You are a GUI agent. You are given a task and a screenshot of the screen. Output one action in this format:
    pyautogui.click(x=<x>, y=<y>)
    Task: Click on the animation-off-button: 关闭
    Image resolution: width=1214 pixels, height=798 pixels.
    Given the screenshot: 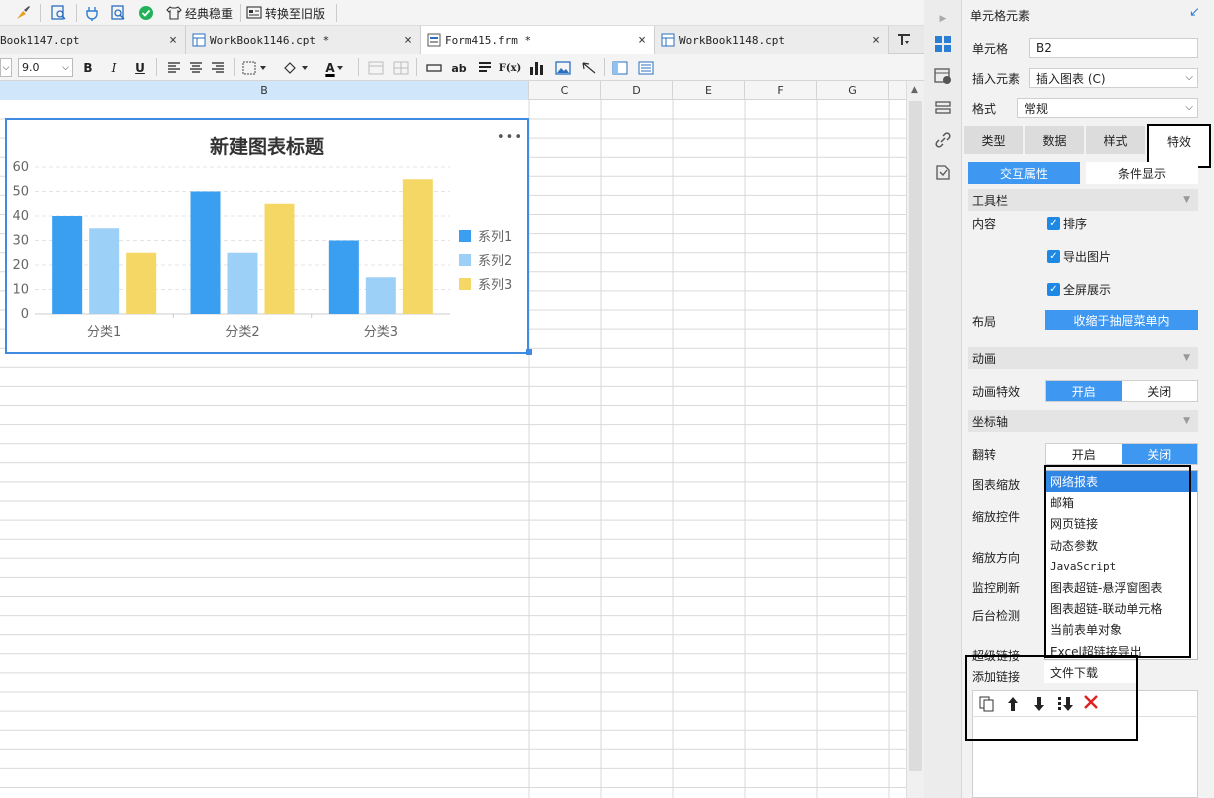 What is the action you would take?
    pyautogui.click(x=1160, y=391)
    